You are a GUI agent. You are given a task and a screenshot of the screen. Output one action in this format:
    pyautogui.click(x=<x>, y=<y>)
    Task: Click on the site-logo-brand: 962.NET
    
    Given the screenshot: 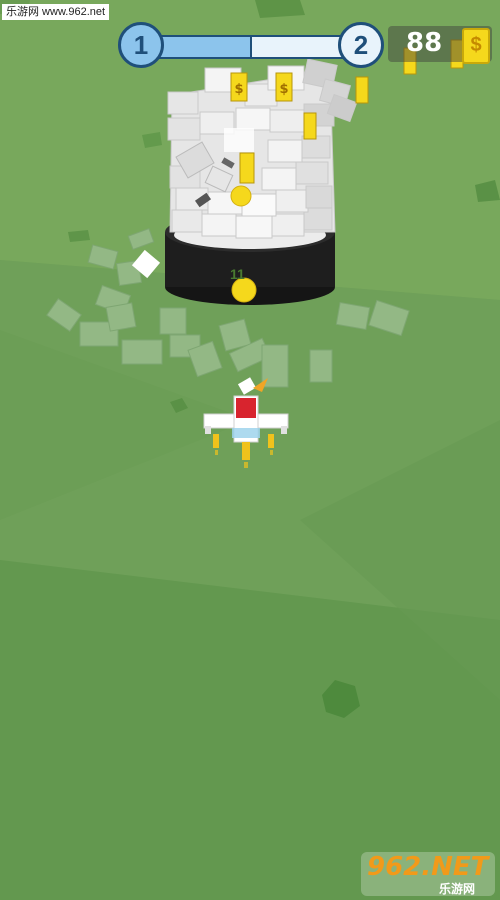 What is the action you would take?
    pyautogui.click(x=428, y=867)
    